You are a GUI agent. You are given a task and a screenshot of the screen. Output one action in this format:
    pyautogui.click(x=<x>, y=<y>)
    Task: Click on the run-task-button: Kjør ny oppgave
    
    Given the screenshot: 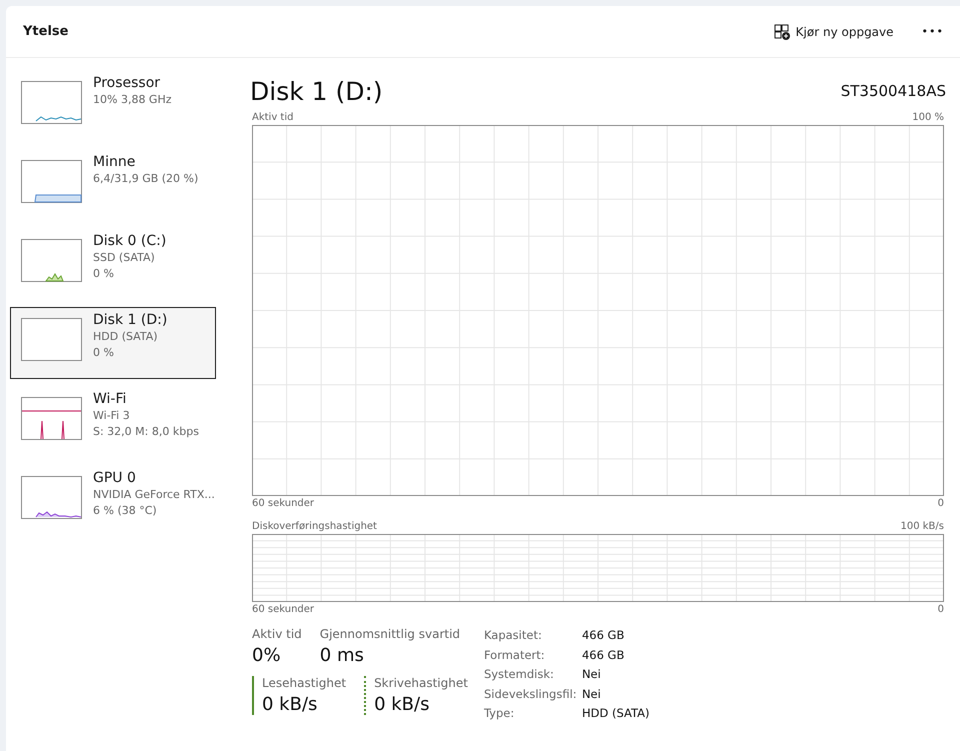 What is the action you would take?
    pyautogui.click(x=834, y=32)
    